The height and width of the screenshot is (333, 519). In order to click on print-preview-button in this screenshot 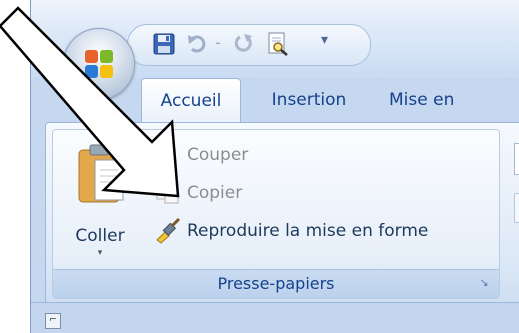, I will do `click(278, 44)`.